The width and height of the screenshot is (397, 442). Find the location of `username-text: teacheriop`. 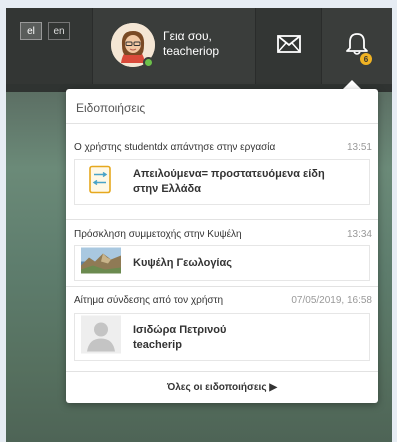

username-text: teacheriop is located at coordinates (191, 51).